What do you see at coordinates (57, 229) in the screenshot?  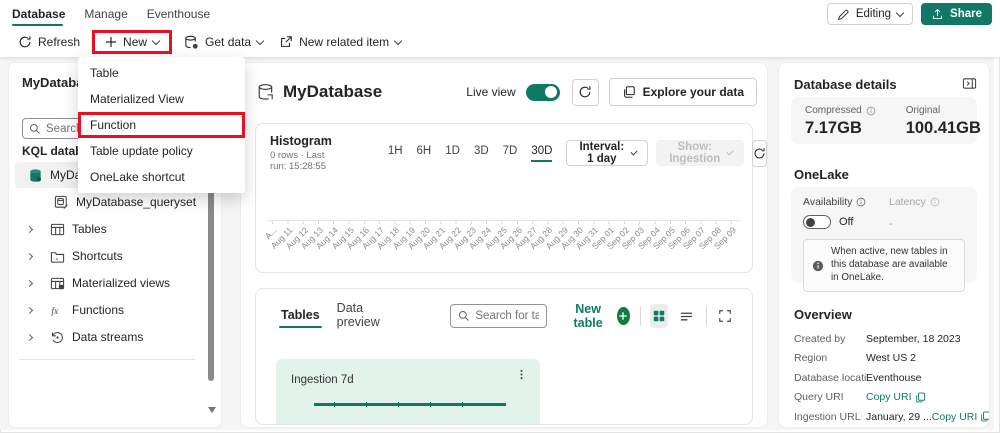 I see `tables-icon` at bounding box center [57, 229].